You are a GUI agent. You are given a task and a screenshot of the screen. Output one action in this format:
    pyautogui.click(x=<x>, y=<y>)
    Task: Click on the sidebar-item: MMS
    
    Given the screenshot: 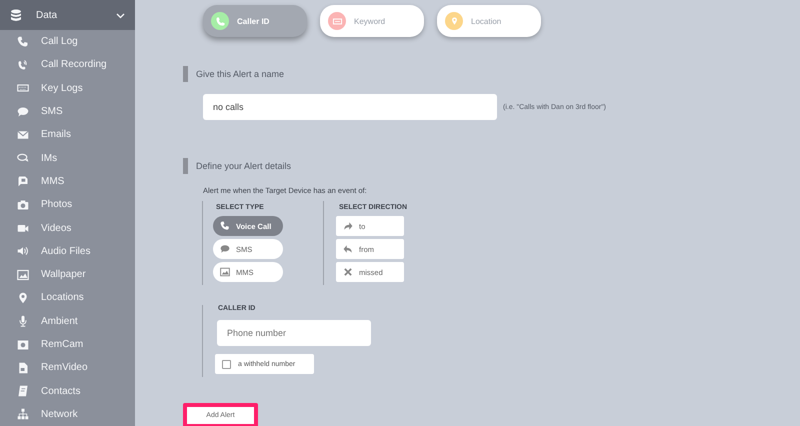 What is the action you would take?
    pyautogui.click(x=67, y=182)
    